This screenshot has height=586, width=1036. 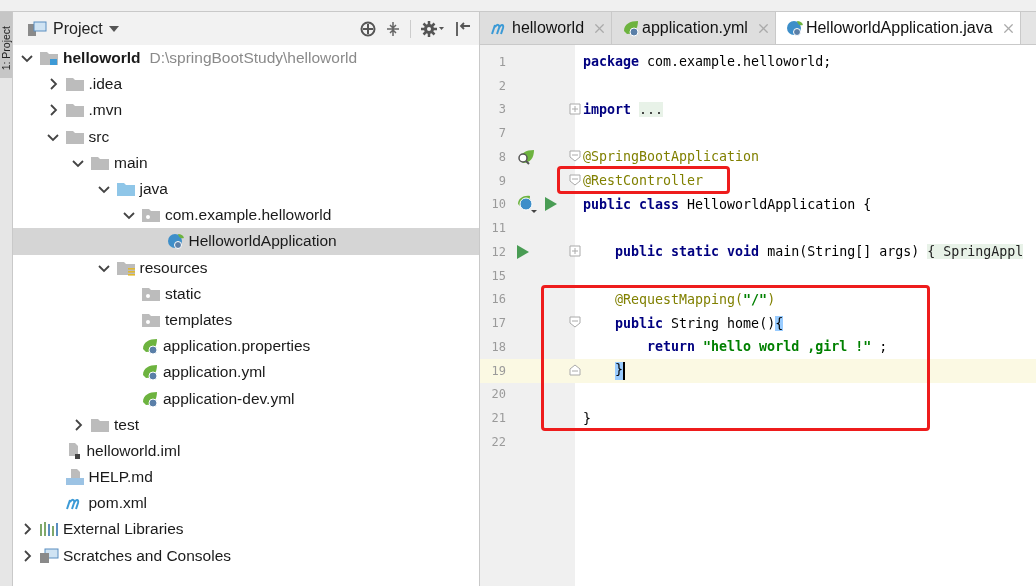 What do you see at coordinates (727, 204) in the screenshot?
I see `code-line: public class HelloworldApplication {` at bounding box center [727, 204].